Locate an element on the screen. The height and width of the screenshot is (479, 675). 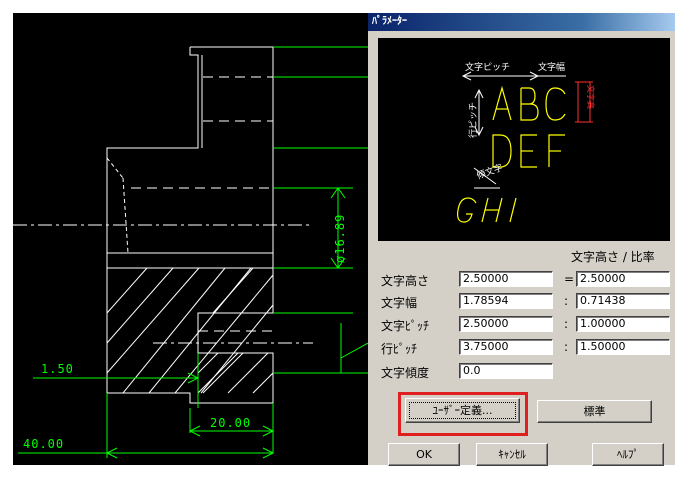
ratio-header: 文字高さ / 比率 is located at coordinates (613, 257).